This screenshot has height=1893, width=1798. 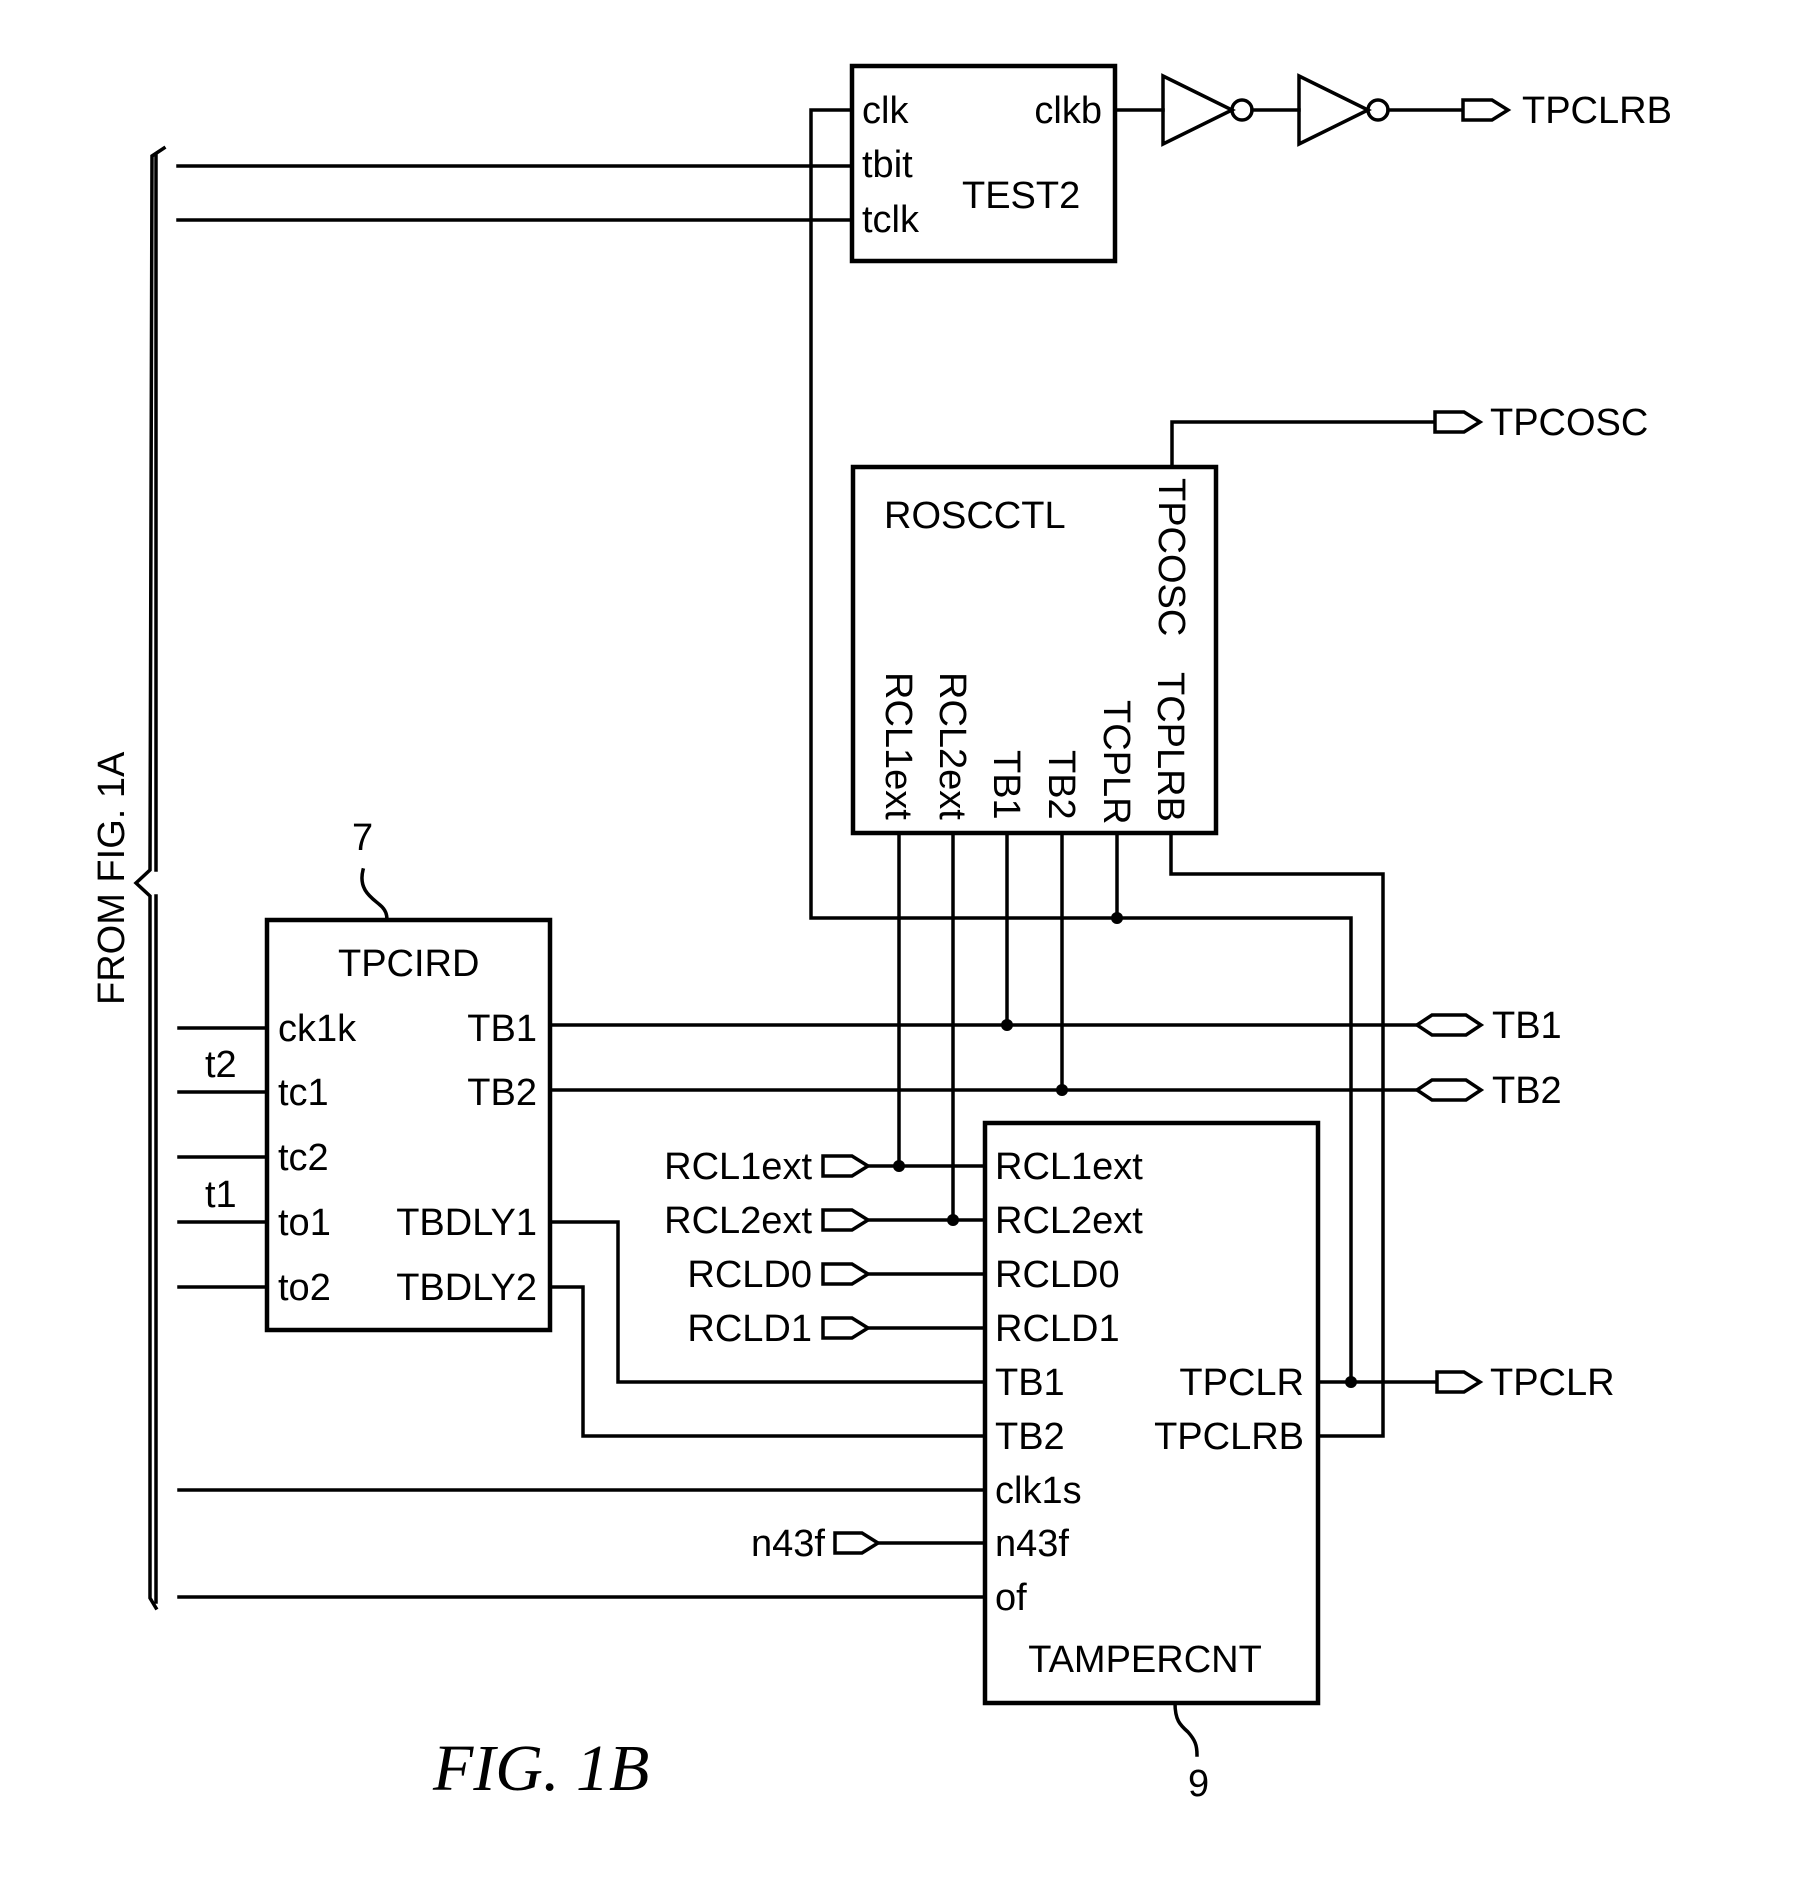 I want to click on junction-rcl2ext, so click(x=953, y=1220).